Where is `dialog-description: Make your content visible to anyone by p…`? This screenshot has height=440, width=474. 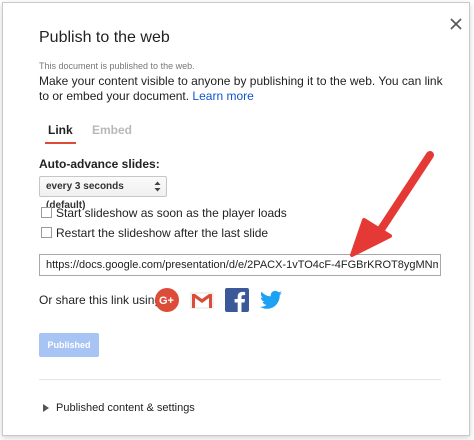
dialog-description: Make your content visible to anyone by p… is located at coordinates (244, 89).